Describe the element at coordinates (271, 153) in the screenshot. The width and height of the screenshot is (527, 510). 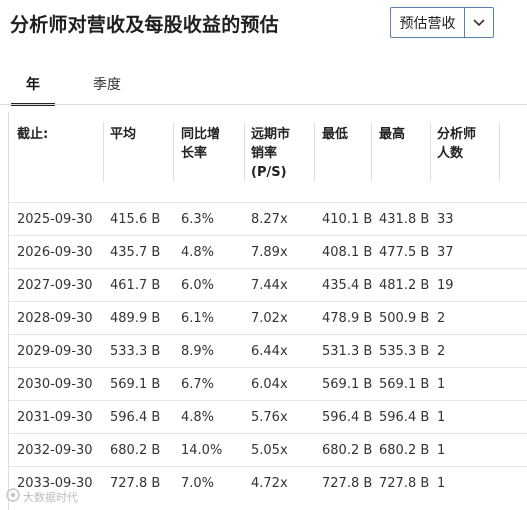
I see `column-header-ps: 远期市 销率 (P/S)` at that location.